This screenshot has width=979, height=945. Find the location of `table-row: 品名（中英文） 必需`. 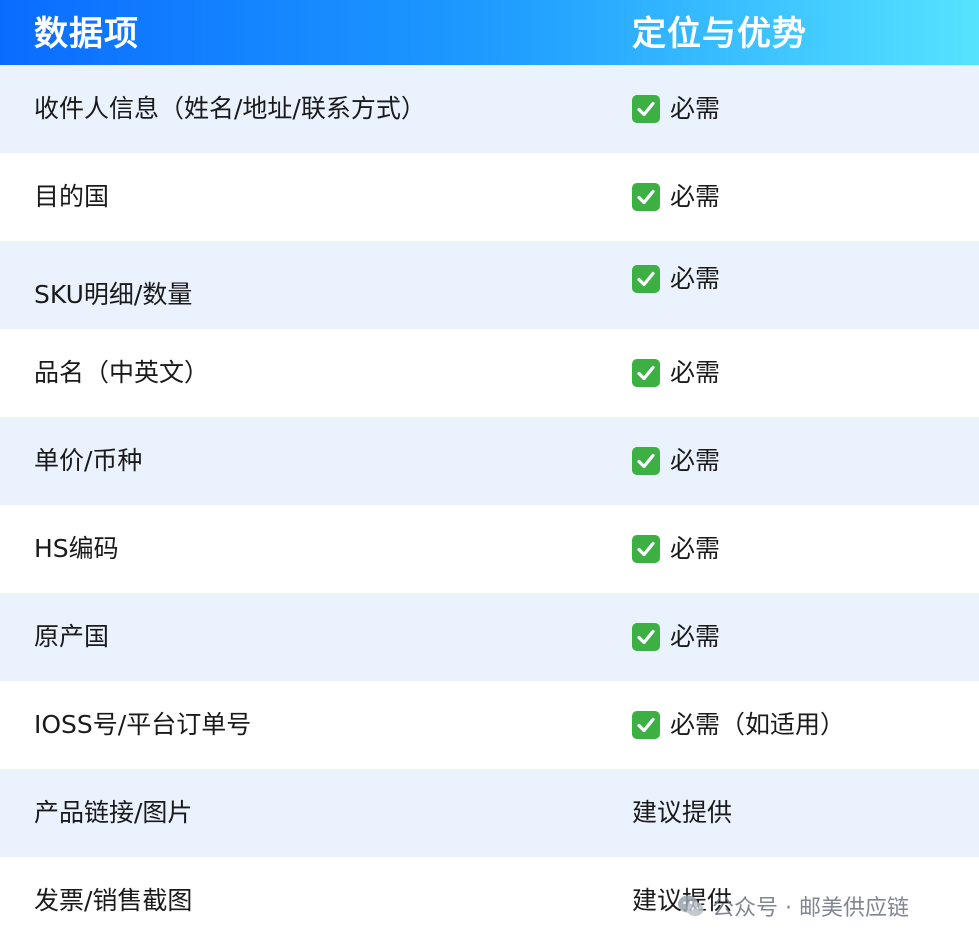

table-row: 品名（中英文） 必需 is located at coordinates (489, 373).